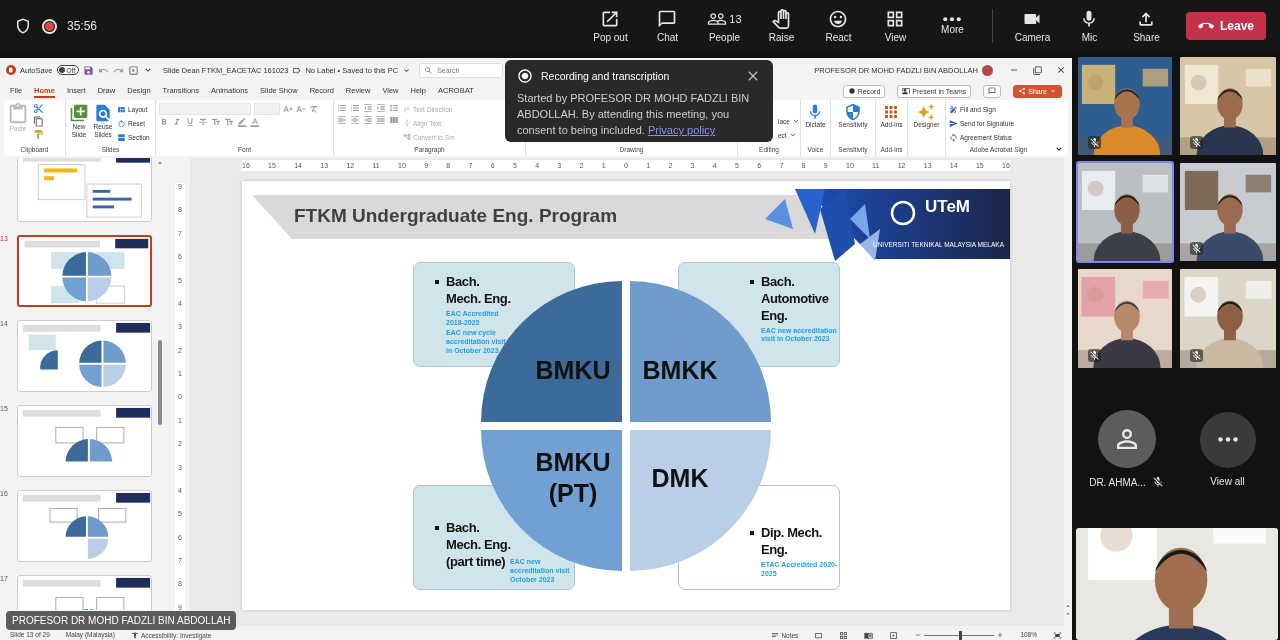 This screenshot has width=1280, height=640. I want to click on search-icon, so click(429, 70).